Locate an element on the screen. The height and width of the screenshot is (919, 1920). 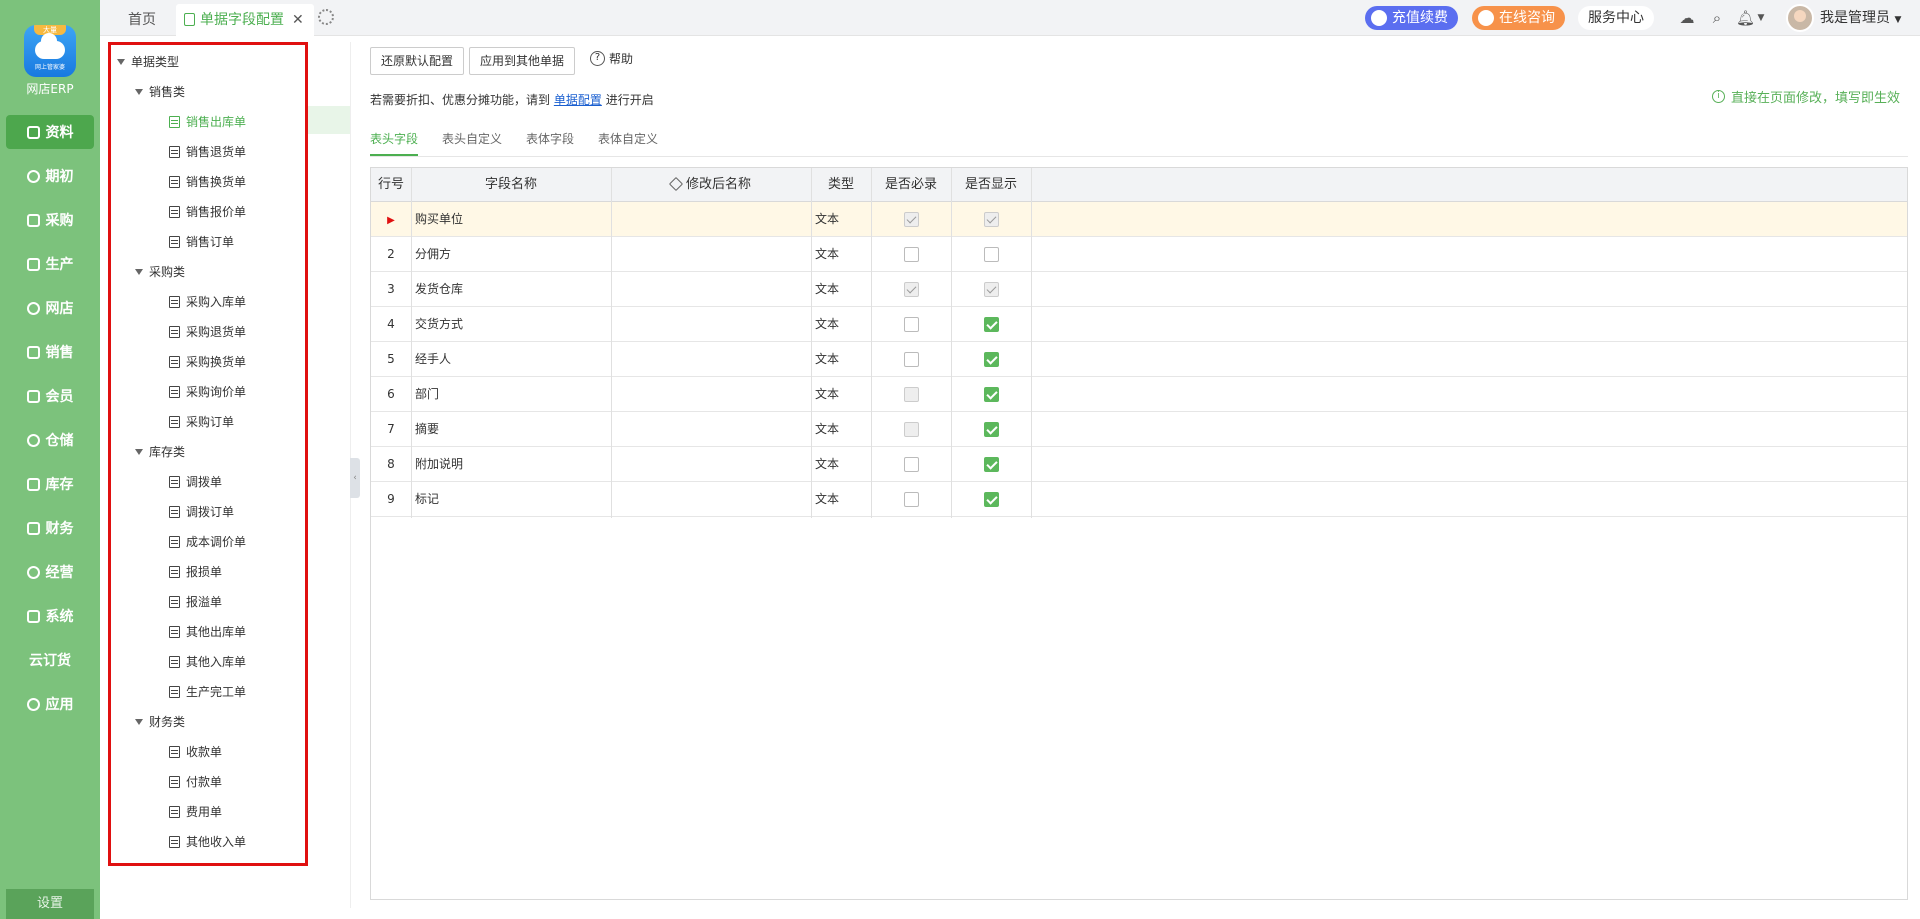
tree-category: 采购类 is located at coordinates (160, 272).